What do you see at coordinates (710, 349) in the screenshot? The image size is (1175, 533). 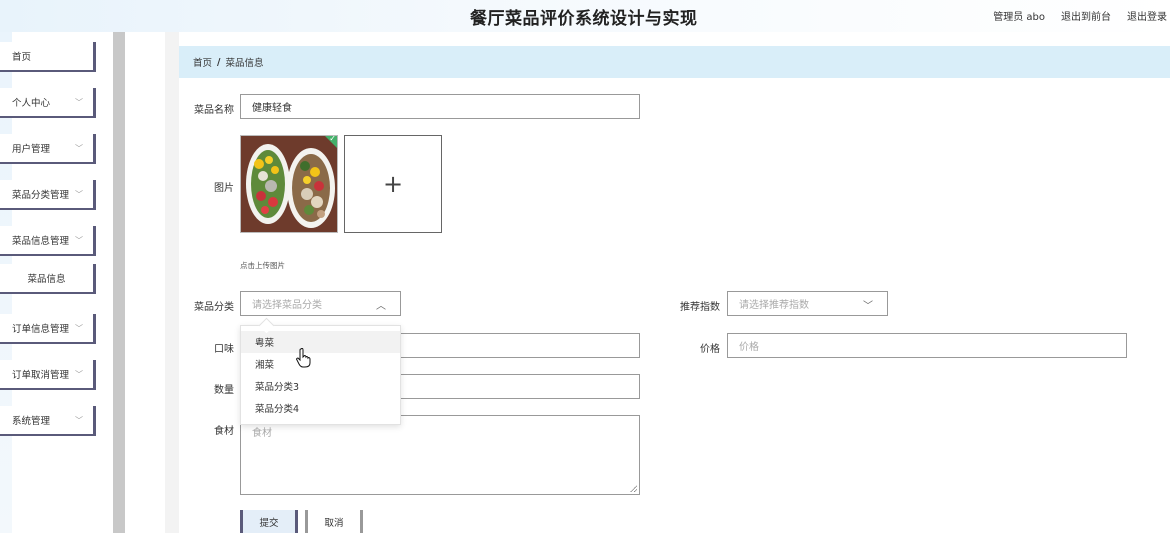 I see `price-label: 价格` at bounding box center [710, 349].